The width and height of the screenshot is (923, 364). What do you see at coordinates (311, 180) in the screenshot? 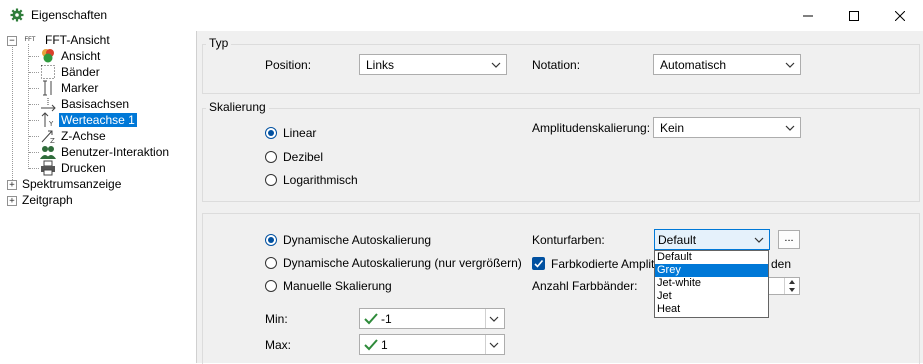
I see `radio-logarithmisch: Logarithmisch` at bounding box center [311, 180].